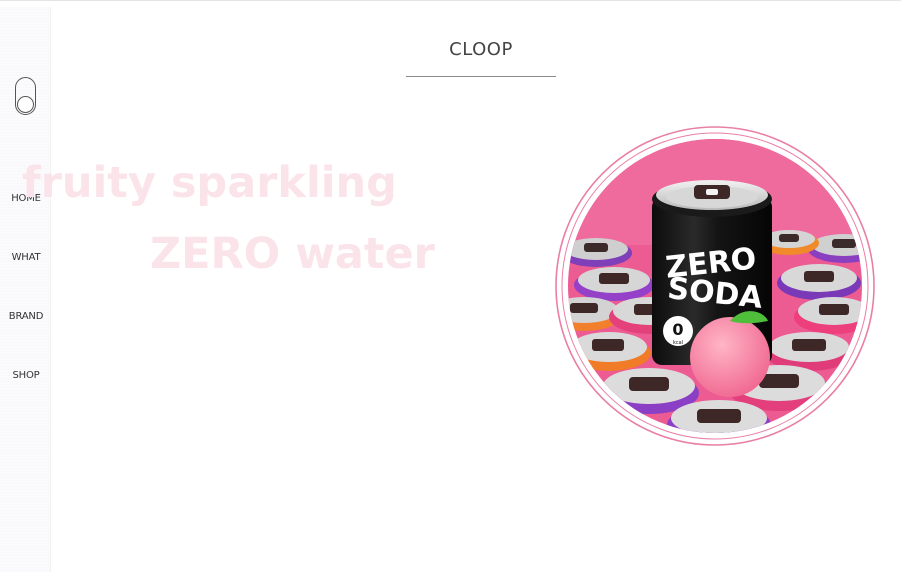  I want to click on hero-headline-line-2: ZERO water, so click(292, 254).